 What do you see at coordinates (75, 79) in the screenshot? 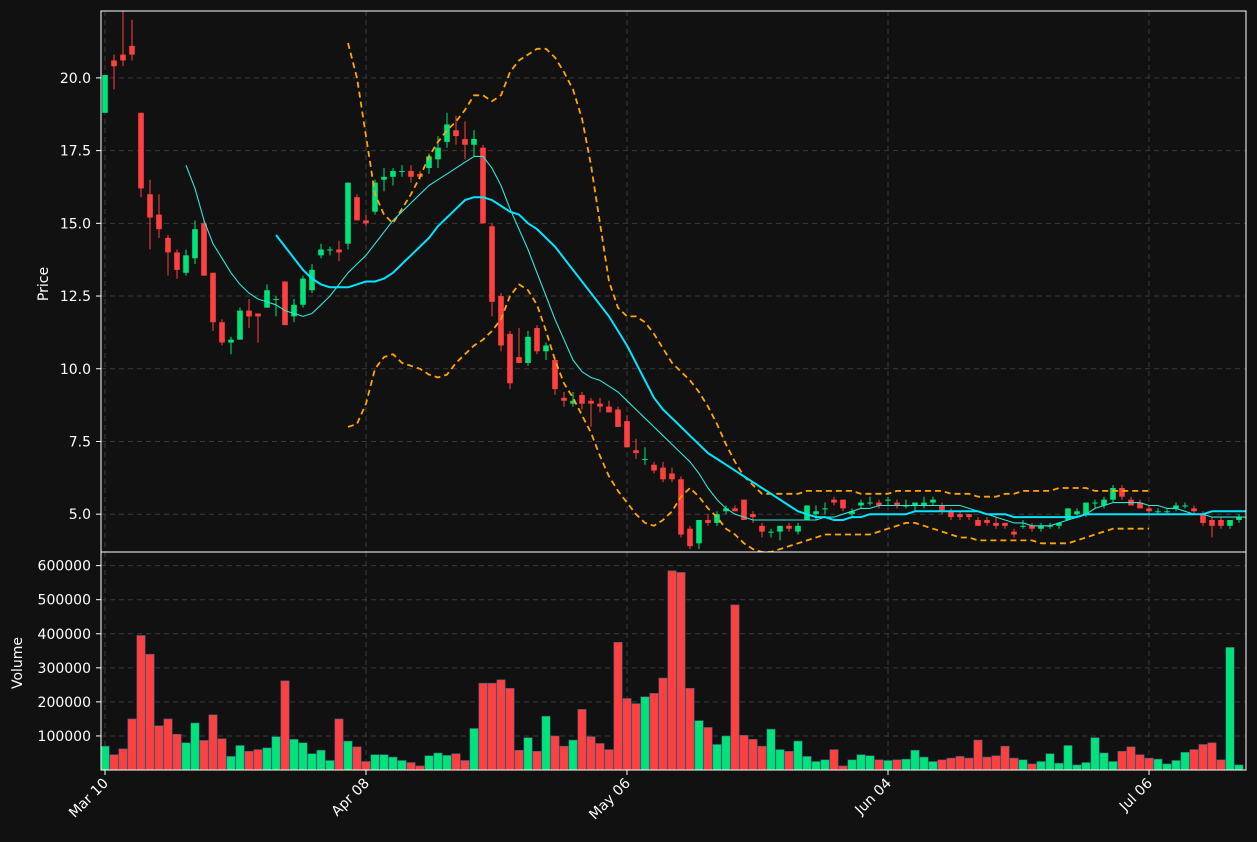
I see `price-tick-label: 20.0` at bounding box center [75, 79].